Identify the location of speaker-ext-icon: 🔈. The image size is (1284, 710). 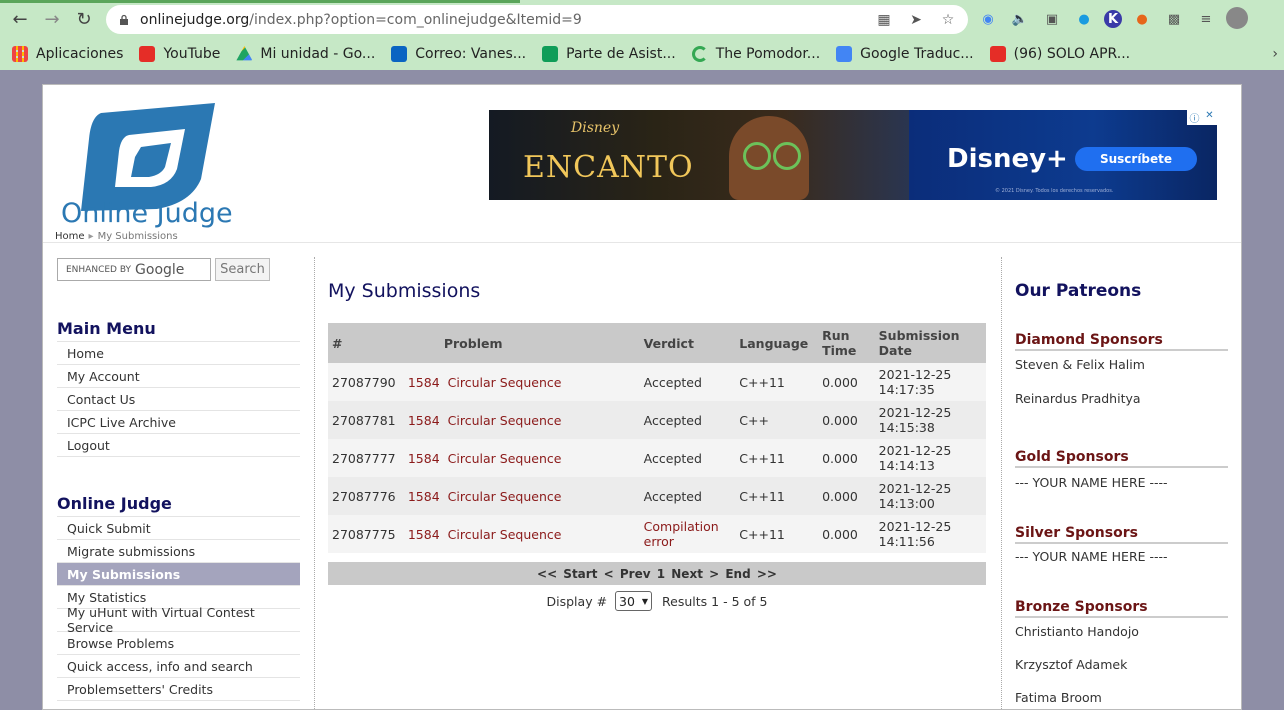
(1020, 19).